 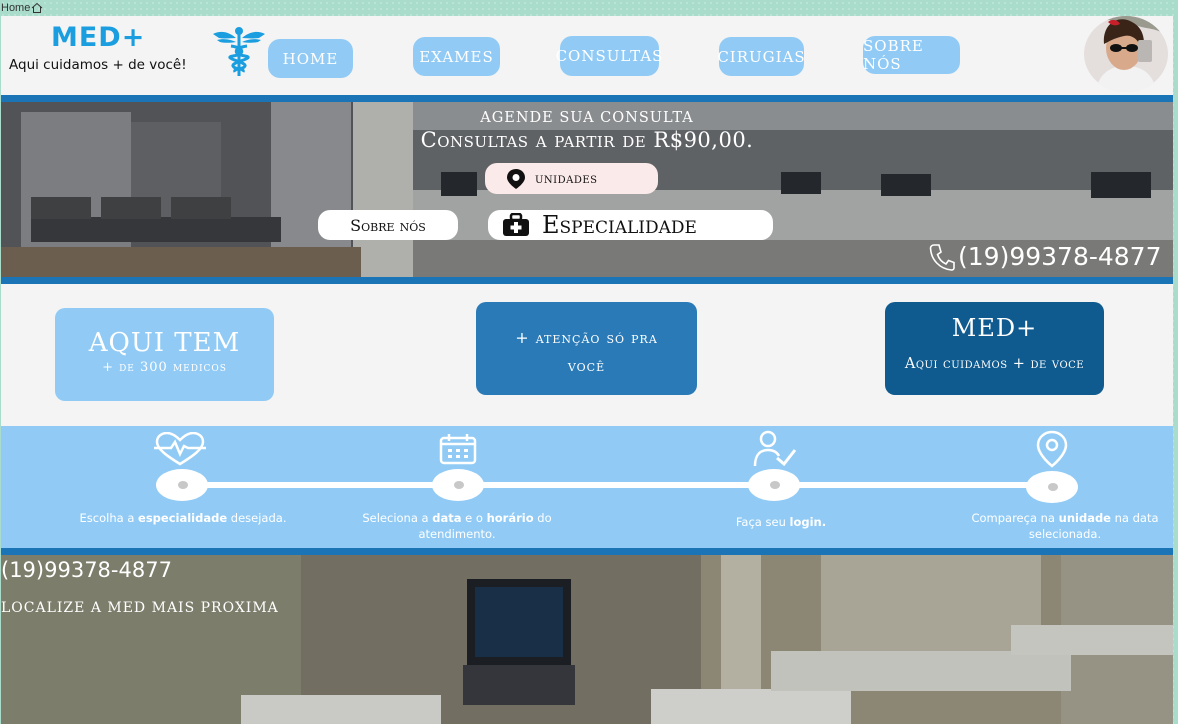 I want to click on steps-divider, so click(x=587, y=551).